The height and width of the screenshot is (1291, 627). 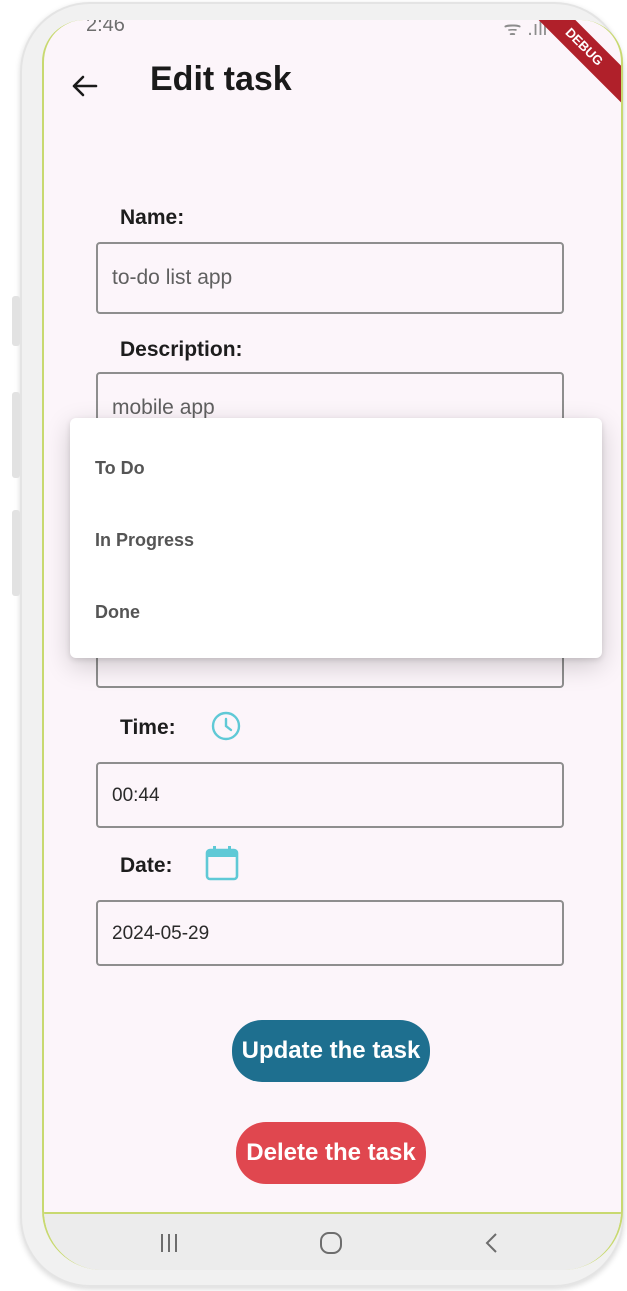 I want to click on page-title: Edit task, so click(x=221, y=79).